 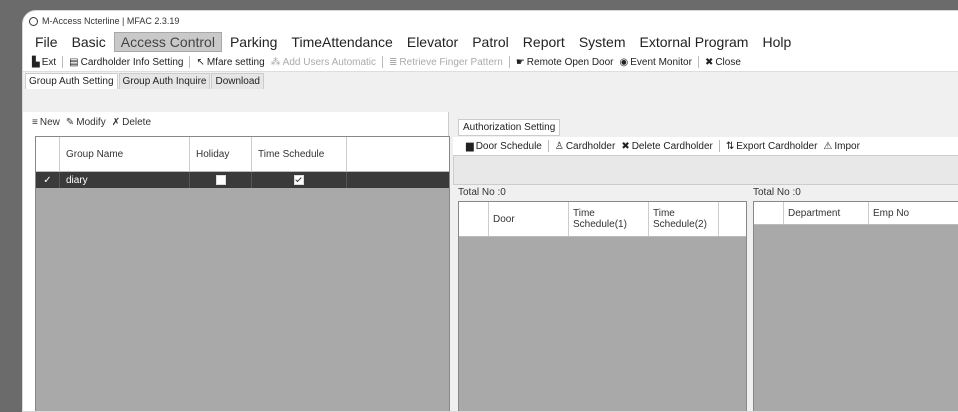 What do you see at coordinates (393, 62) in the screenshot?
I see `finger-icon: ≣` at bounding box center [393, 62].